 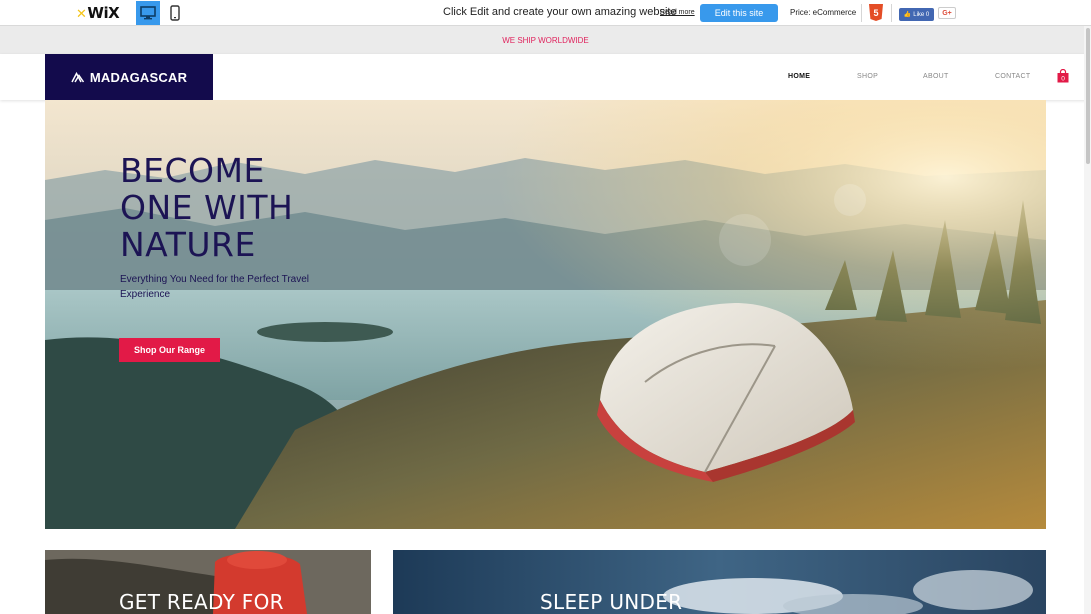 What do you see at coordinates (192, 170) in the screenshot?
I see `hero-title-line: BECOME` at bounding box center [192, 170].